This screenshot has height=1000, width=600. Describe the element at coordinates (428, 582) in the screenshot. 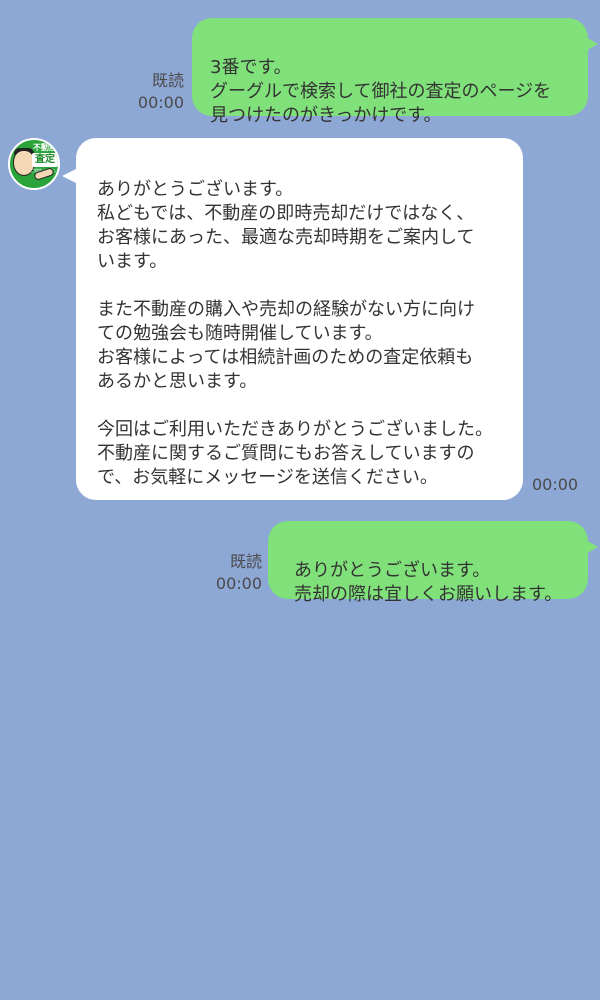

I see `message-text: ありがとうございます。 売却の際は宜しくお願いします。` at that location.